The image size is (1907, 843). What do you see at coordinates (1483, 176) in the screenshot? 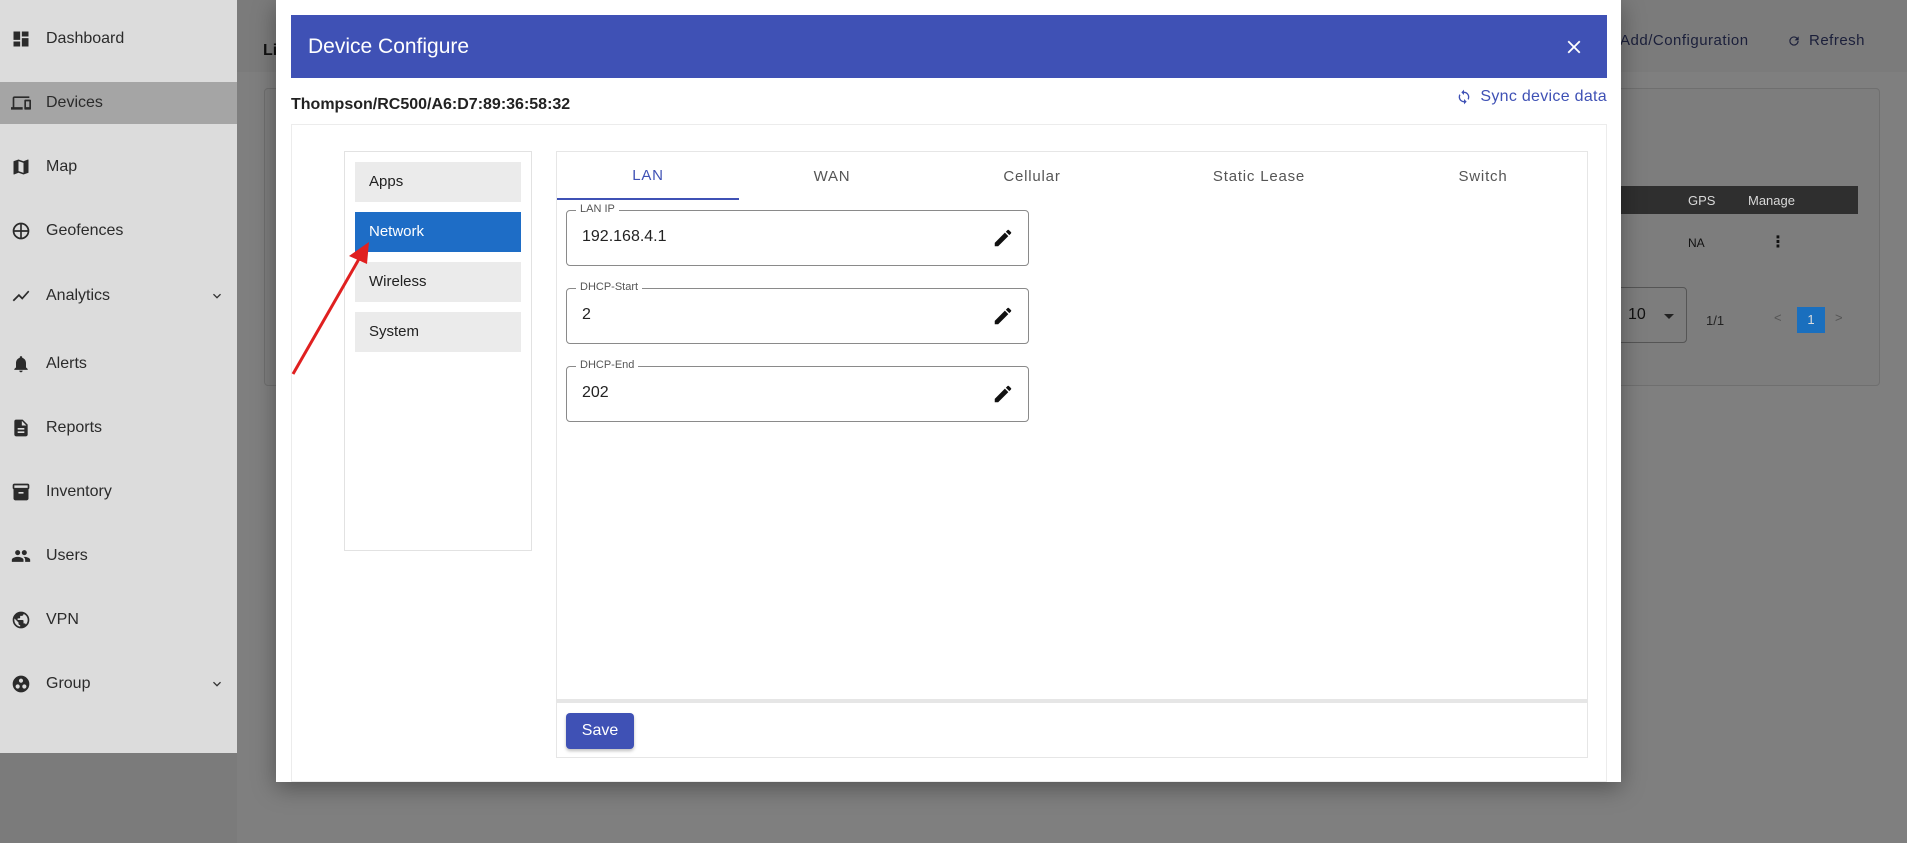
I see `tab-switch: Switch` at bounding box center [1483, 176].